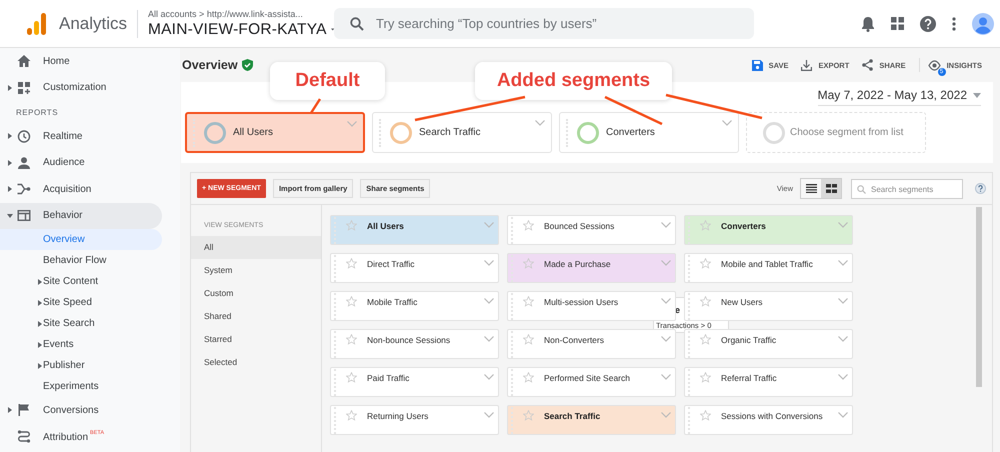 This screenshot has height=452, width=1000. What do you see at coordinates (591, 306) in the screenshot?
I see `segment-card: Multi-session Users` at bounding box center [591, 306].